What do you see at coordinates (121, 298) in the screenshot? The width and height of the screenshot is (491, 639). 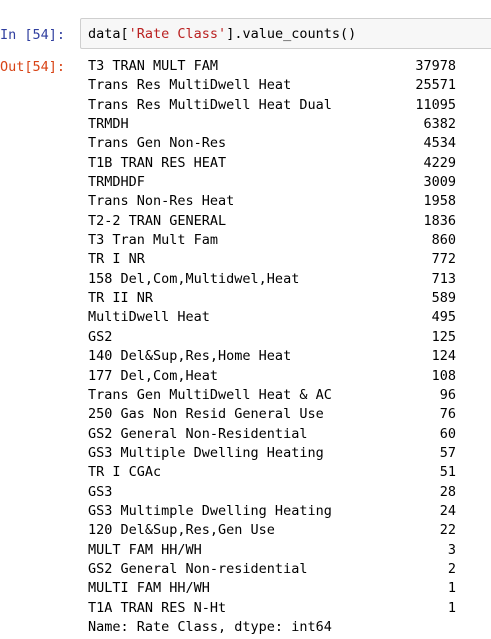 I see `rate-class-label: TR II NR` at bounding box center [121, 298].